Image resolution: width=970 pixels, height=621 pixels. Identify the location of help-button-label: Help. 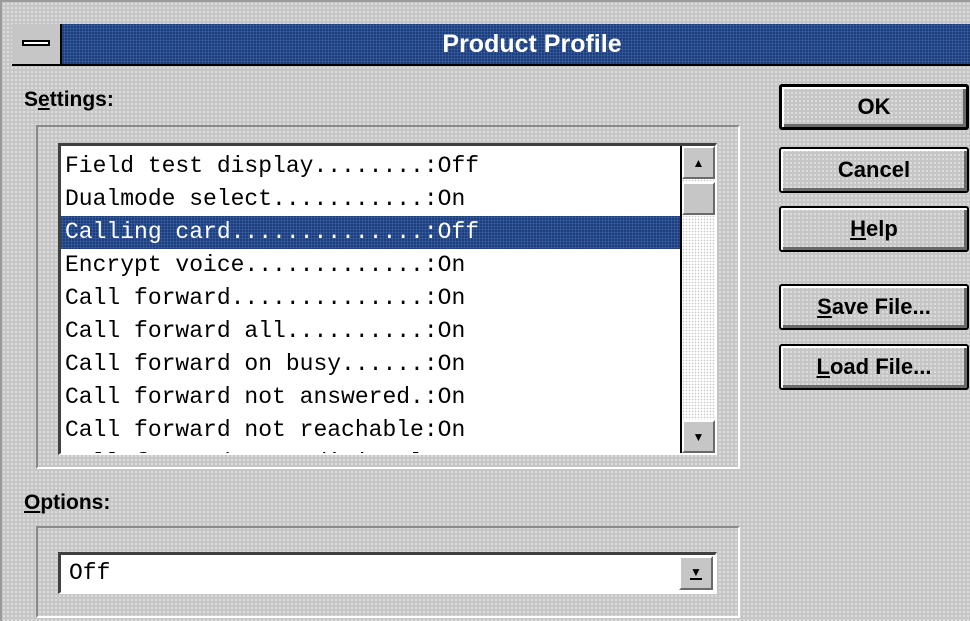
(874, 228).